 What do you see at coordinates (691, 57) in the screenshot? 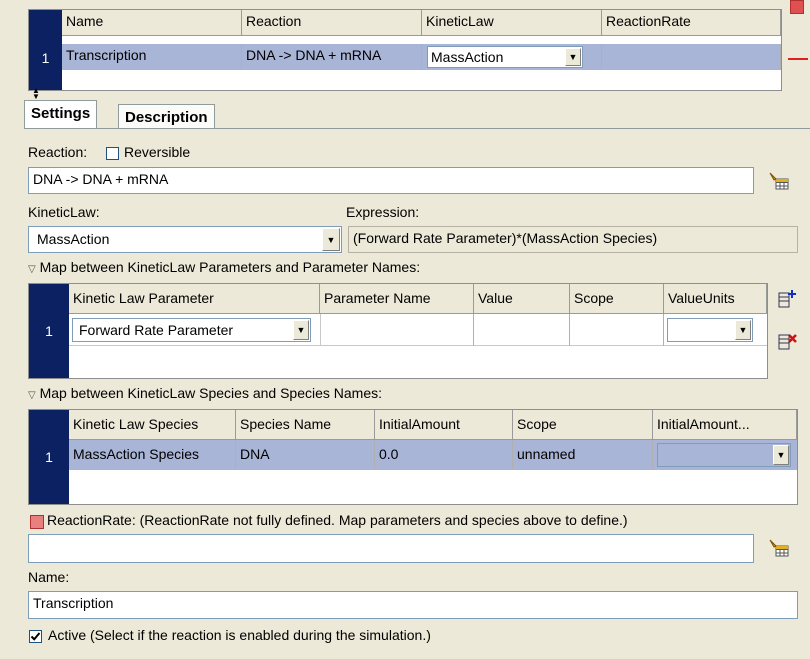
I see `cell-reactionrate` at bounding box center [691, 57].